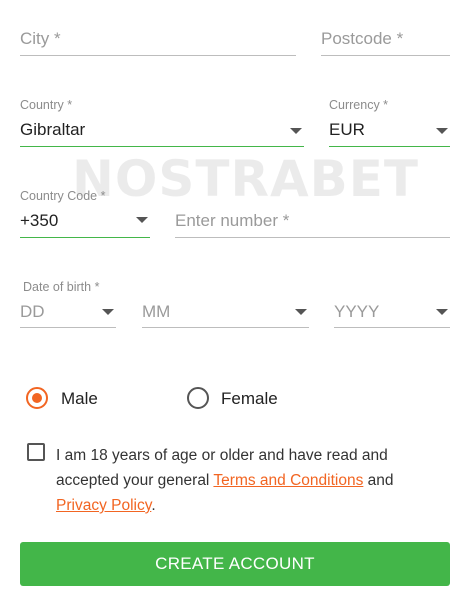 This screenshot has height=593, width=470. I want to click on currency-underline, so click(389, 146).